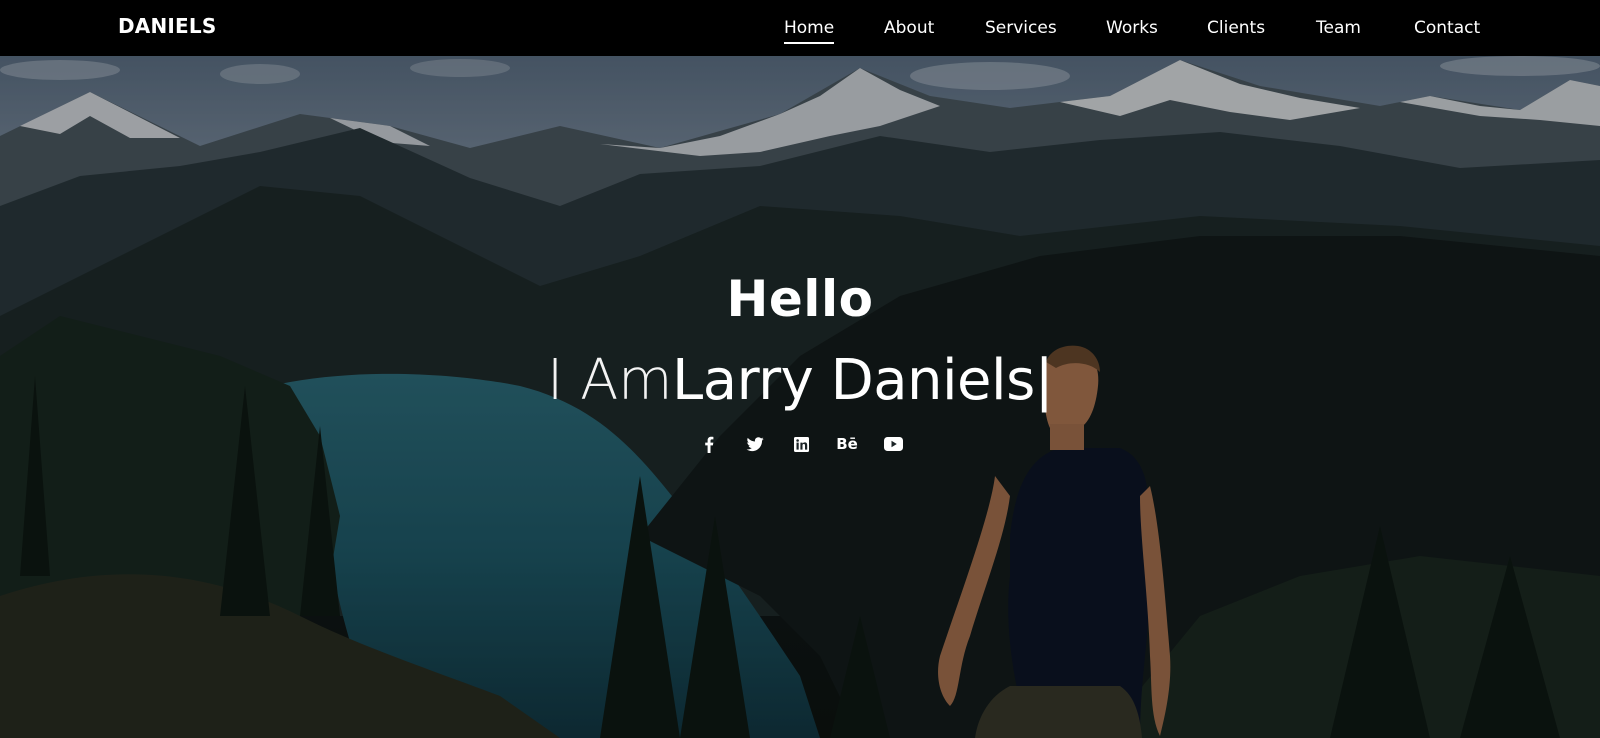 The image size is (1600, 738). I want to click on hero-name: Larry Daniels, so click(853, 380).